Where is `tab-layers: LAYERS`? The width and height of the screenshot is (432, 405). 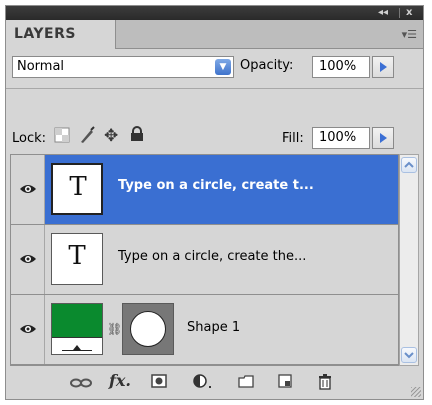 tab-layers: LAYERS is located at coordinates (61, 34).